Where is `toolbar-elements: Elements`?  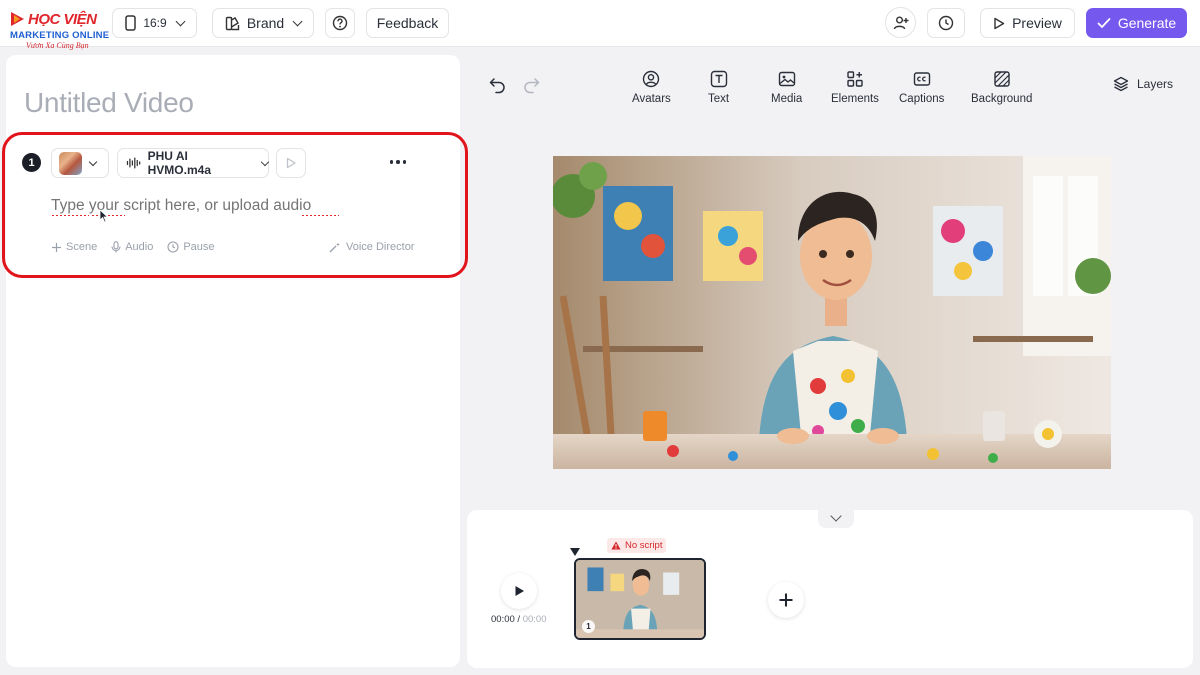
toolbar-elements: Elements is located at coordinates (855, 87).